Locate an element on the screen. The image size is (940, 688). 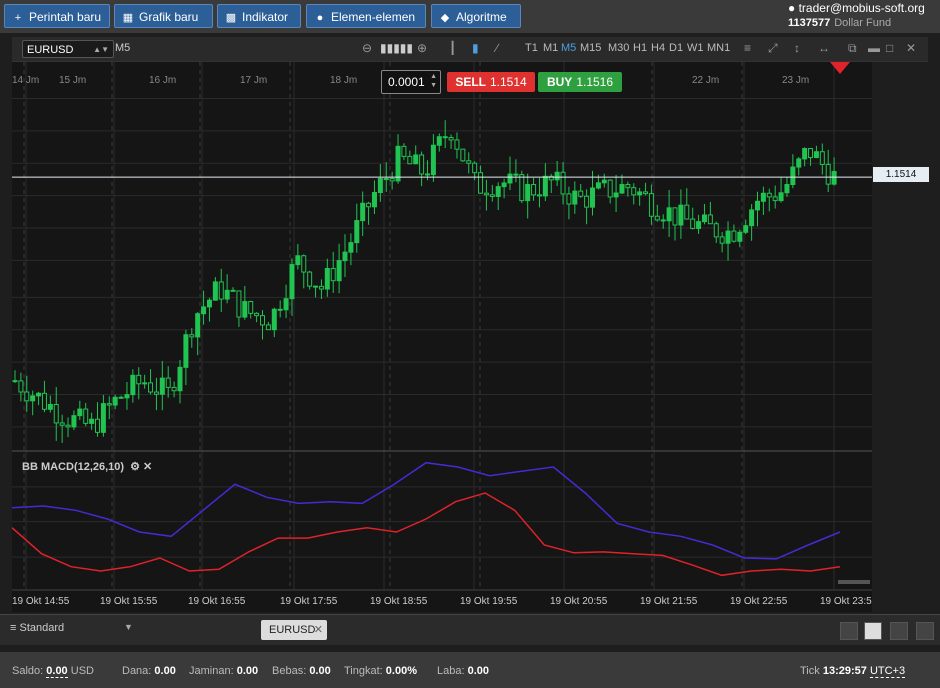
tab-timeframe-w1: W1 is located at coordinates (695, 48).